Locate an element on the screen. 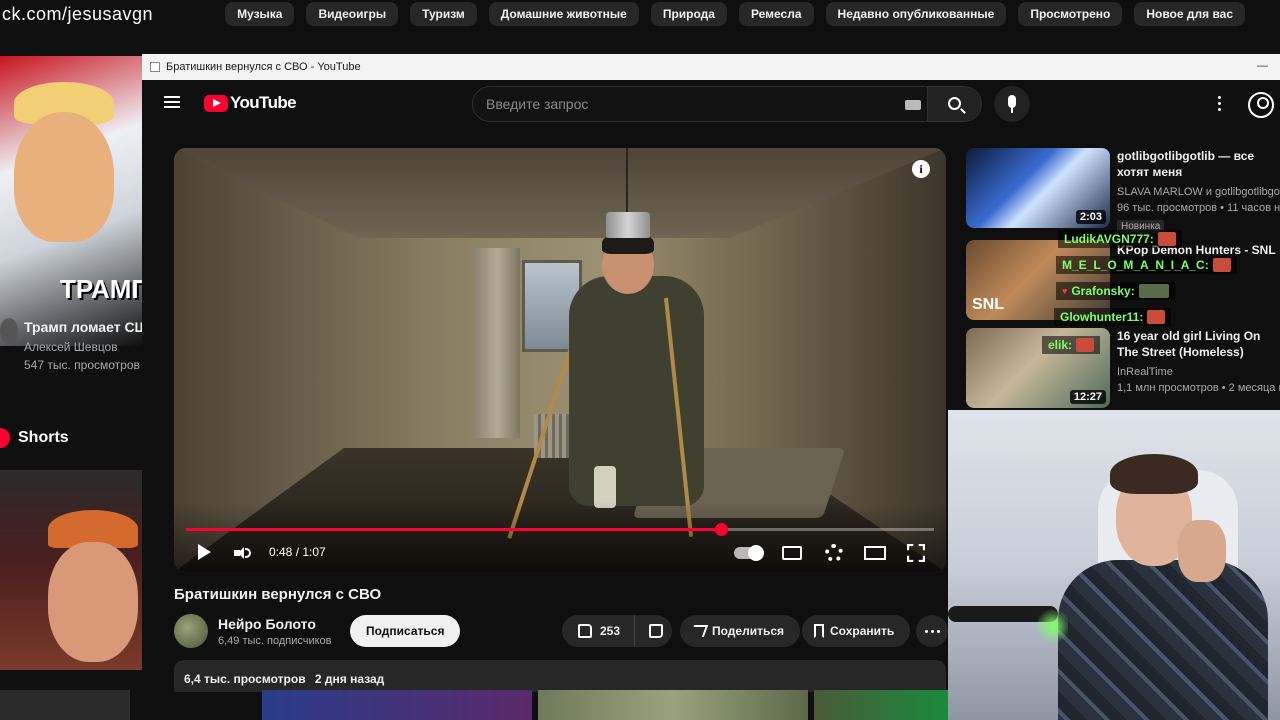 The height and width of the screenshot is (720, 1280). avatar is located at coordinates (9, 331).